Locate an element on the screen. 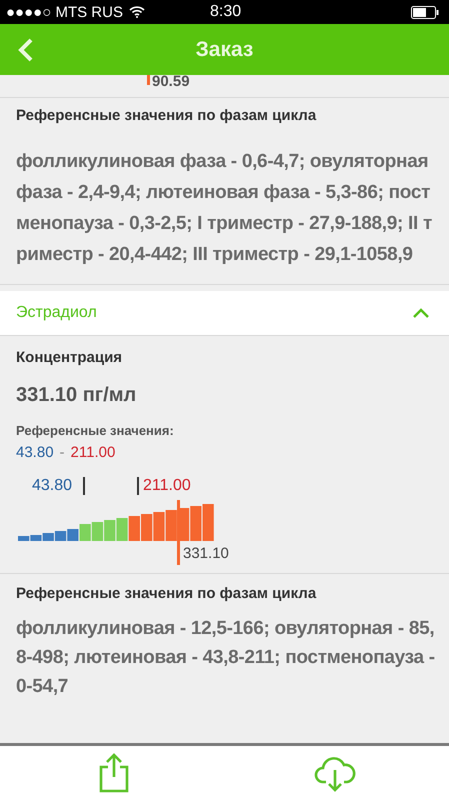  concentration-value: 331.10 пг/мл is located at coordinates (77, 395).